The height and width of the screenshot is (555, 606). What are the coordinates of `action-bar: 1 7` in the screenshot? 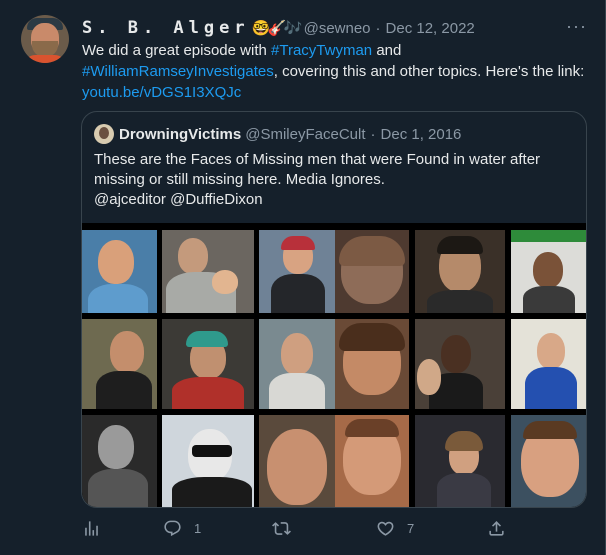 It's located at (303, 531).